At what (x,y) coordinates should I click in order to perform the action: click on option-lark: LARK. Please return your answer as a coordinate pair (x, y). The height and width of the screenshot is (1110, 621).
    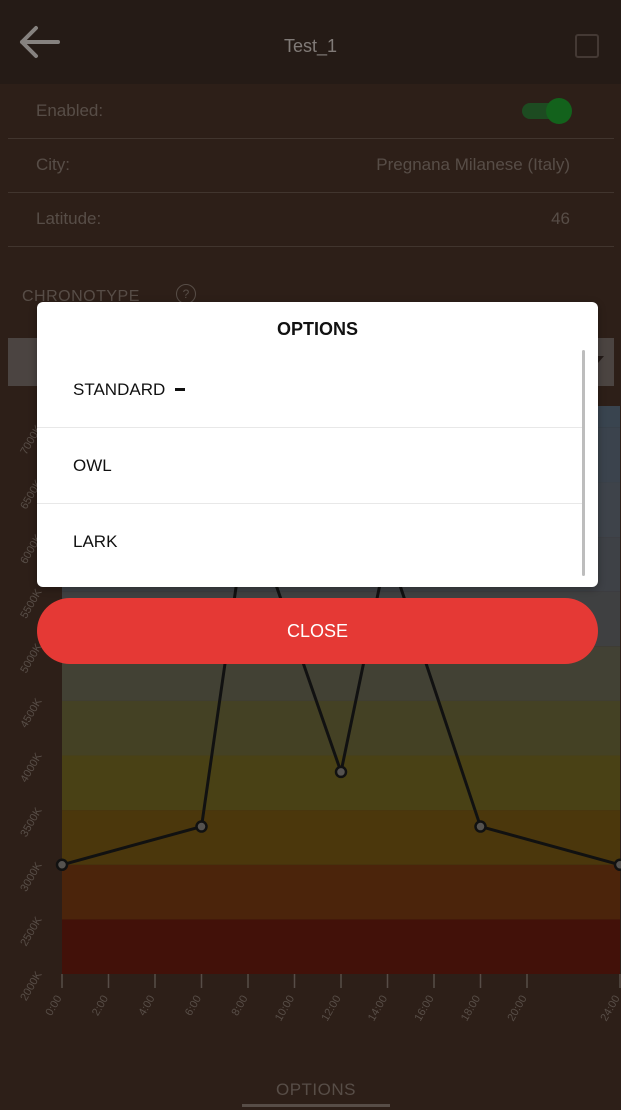
    Looking at the image, I should click on (310, 542).